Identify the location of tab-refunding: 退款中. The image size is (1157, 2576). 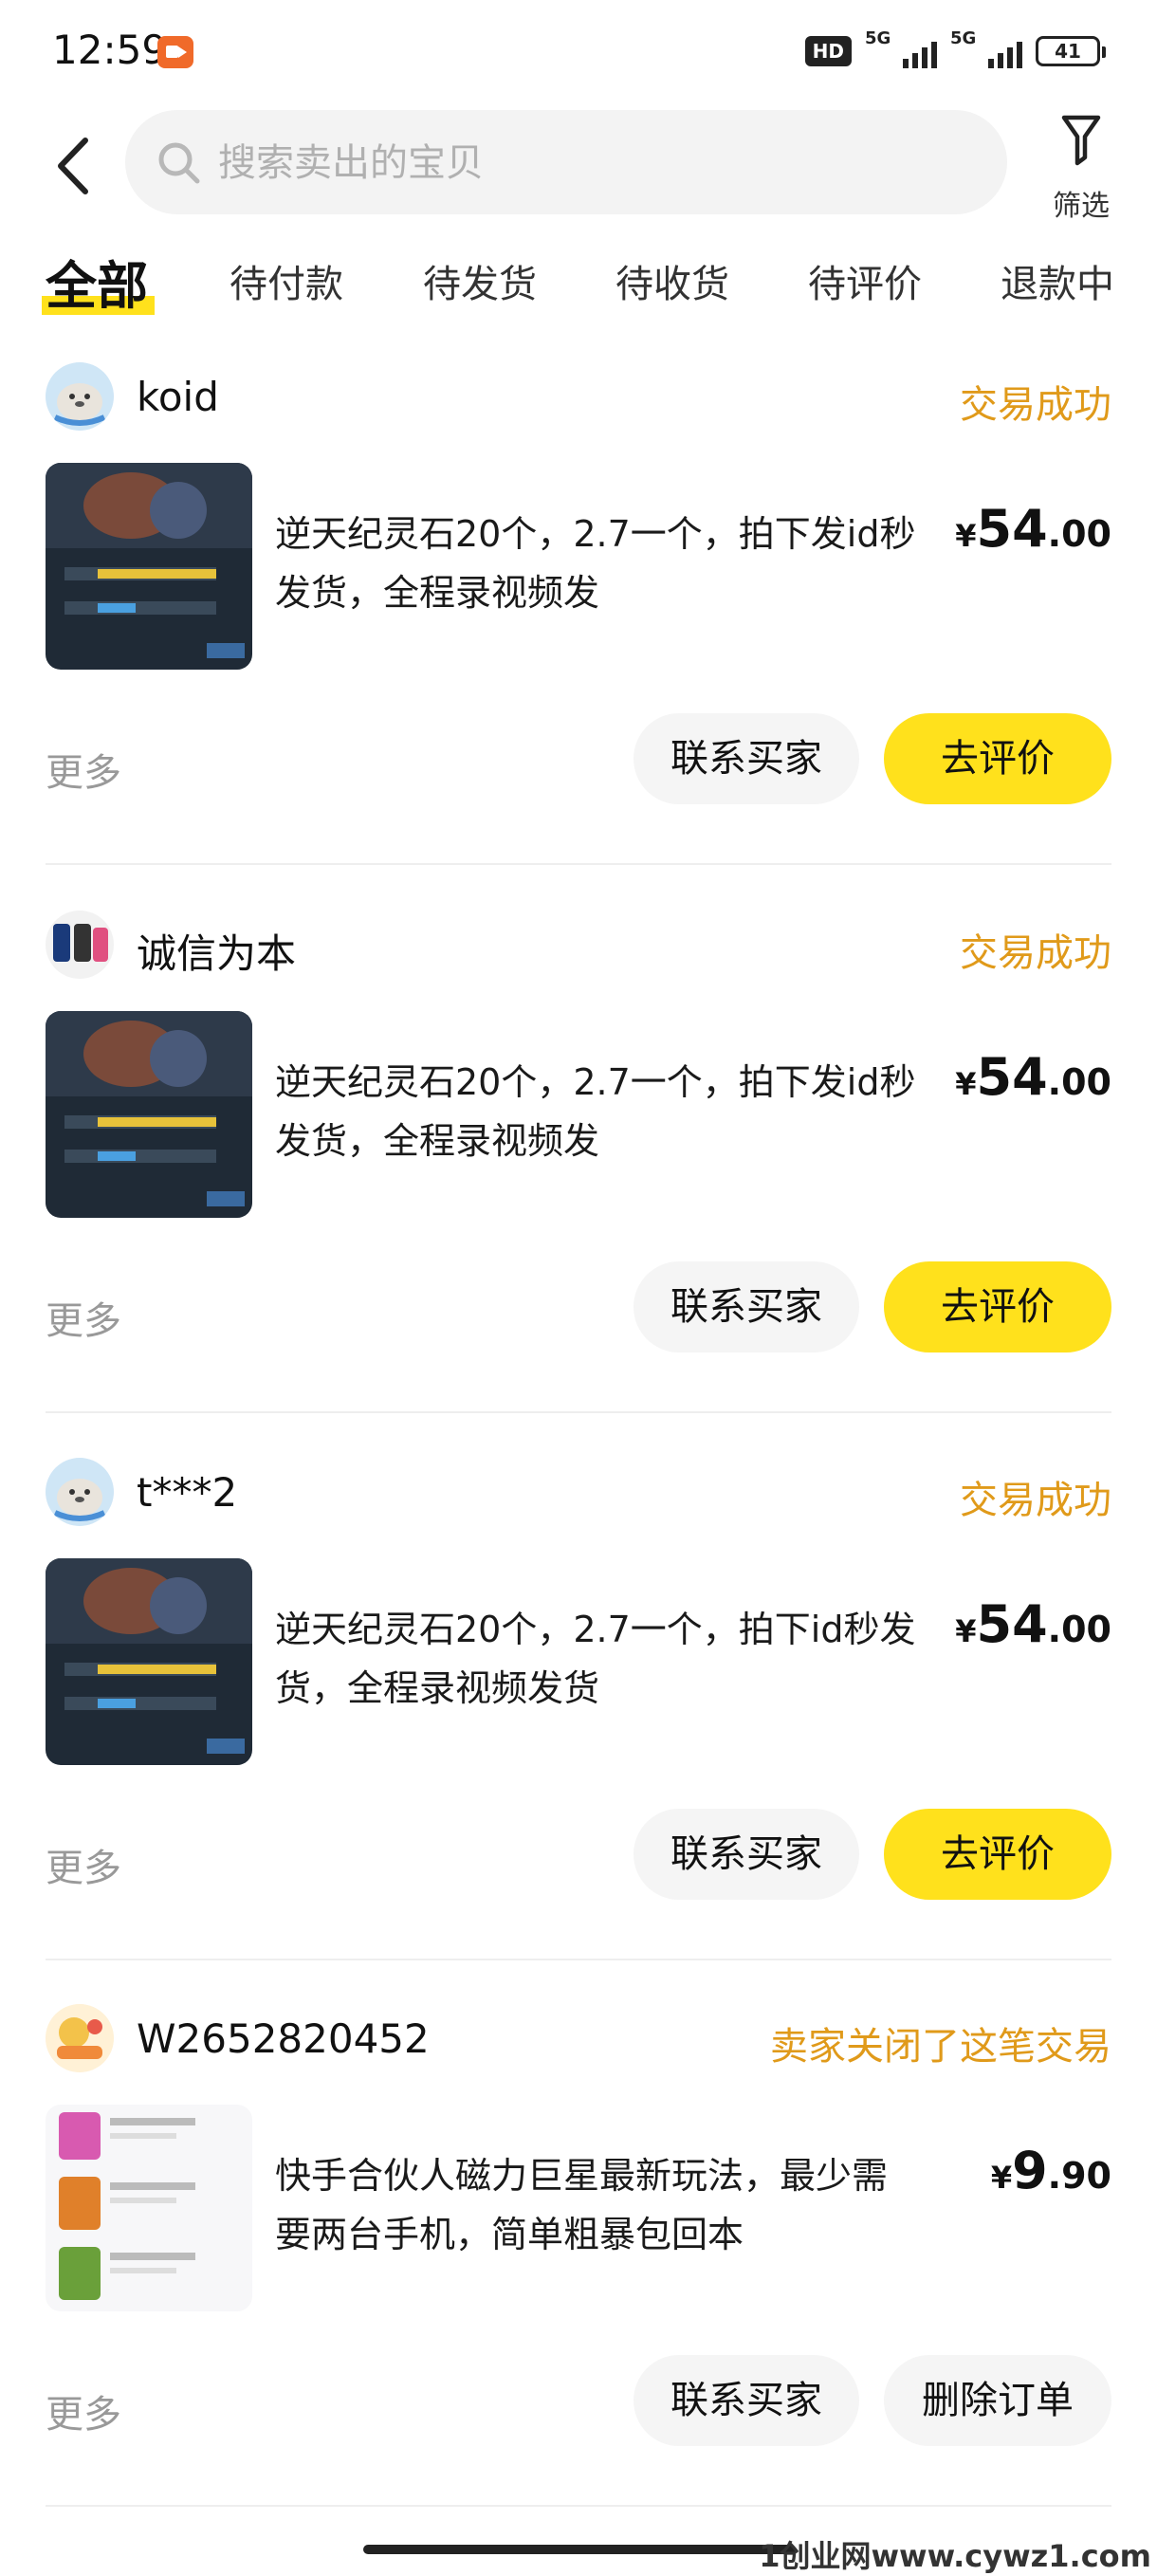
(1057, 280).